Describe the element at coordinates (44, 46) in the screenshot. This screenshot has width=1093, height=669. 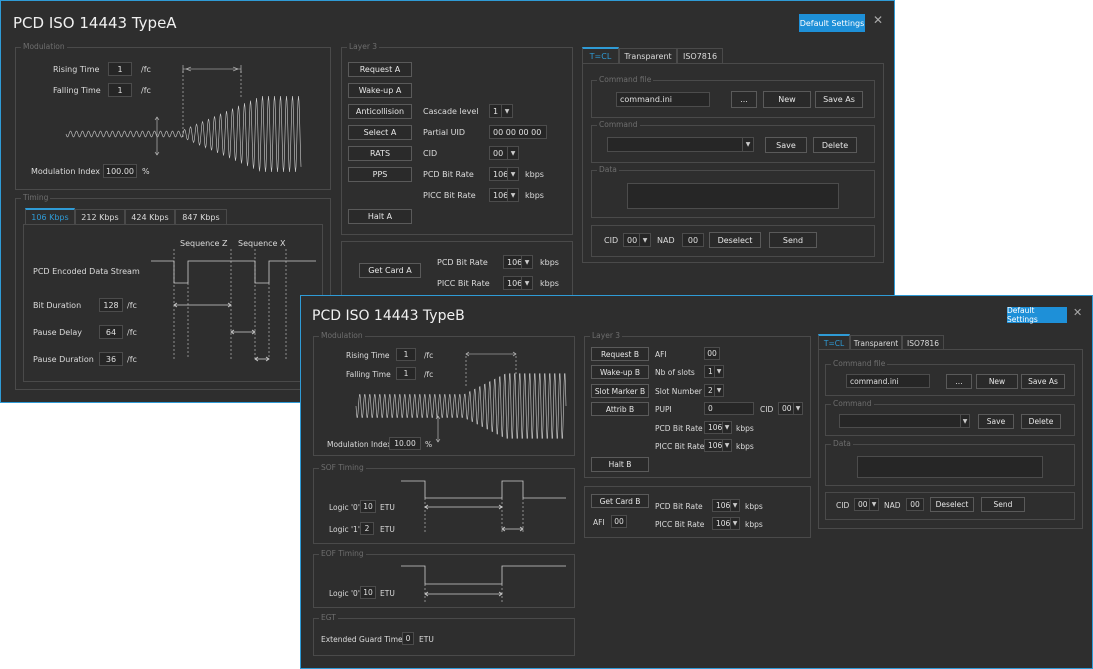
I see `modulation-label: Modulation` at that location.